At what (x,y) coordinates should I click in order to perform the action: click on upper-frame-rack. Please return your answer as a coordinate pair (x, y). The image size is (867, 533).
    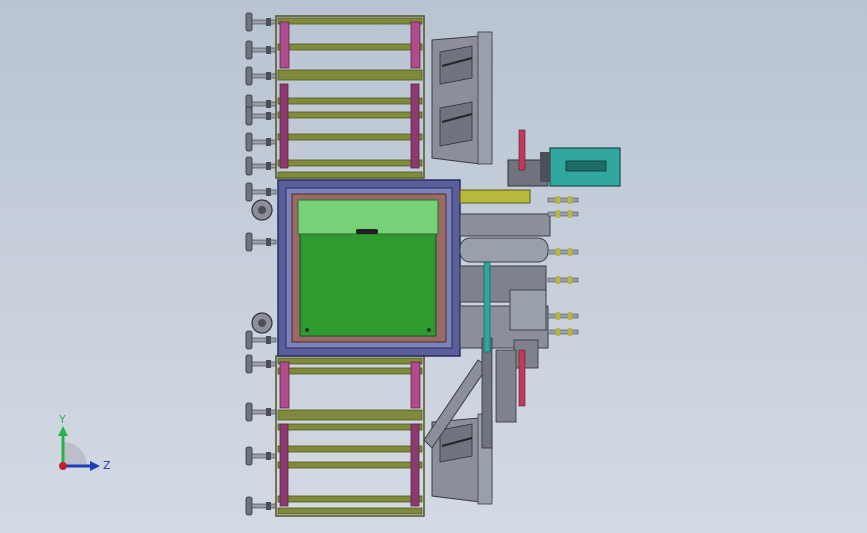
    Looking at the image, I should click on (350, 97).